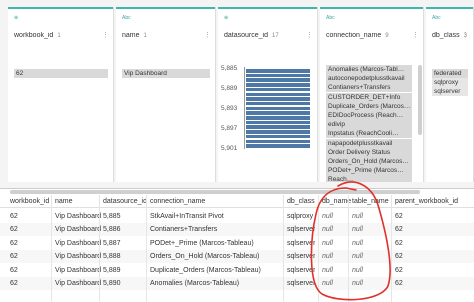 Image resolution: width=474 pixels, height=302 pixels. Describe the element at coordinates (61, 35) in the screenshot. I see `field-header: workbook_id 1 ⋮` at that location.